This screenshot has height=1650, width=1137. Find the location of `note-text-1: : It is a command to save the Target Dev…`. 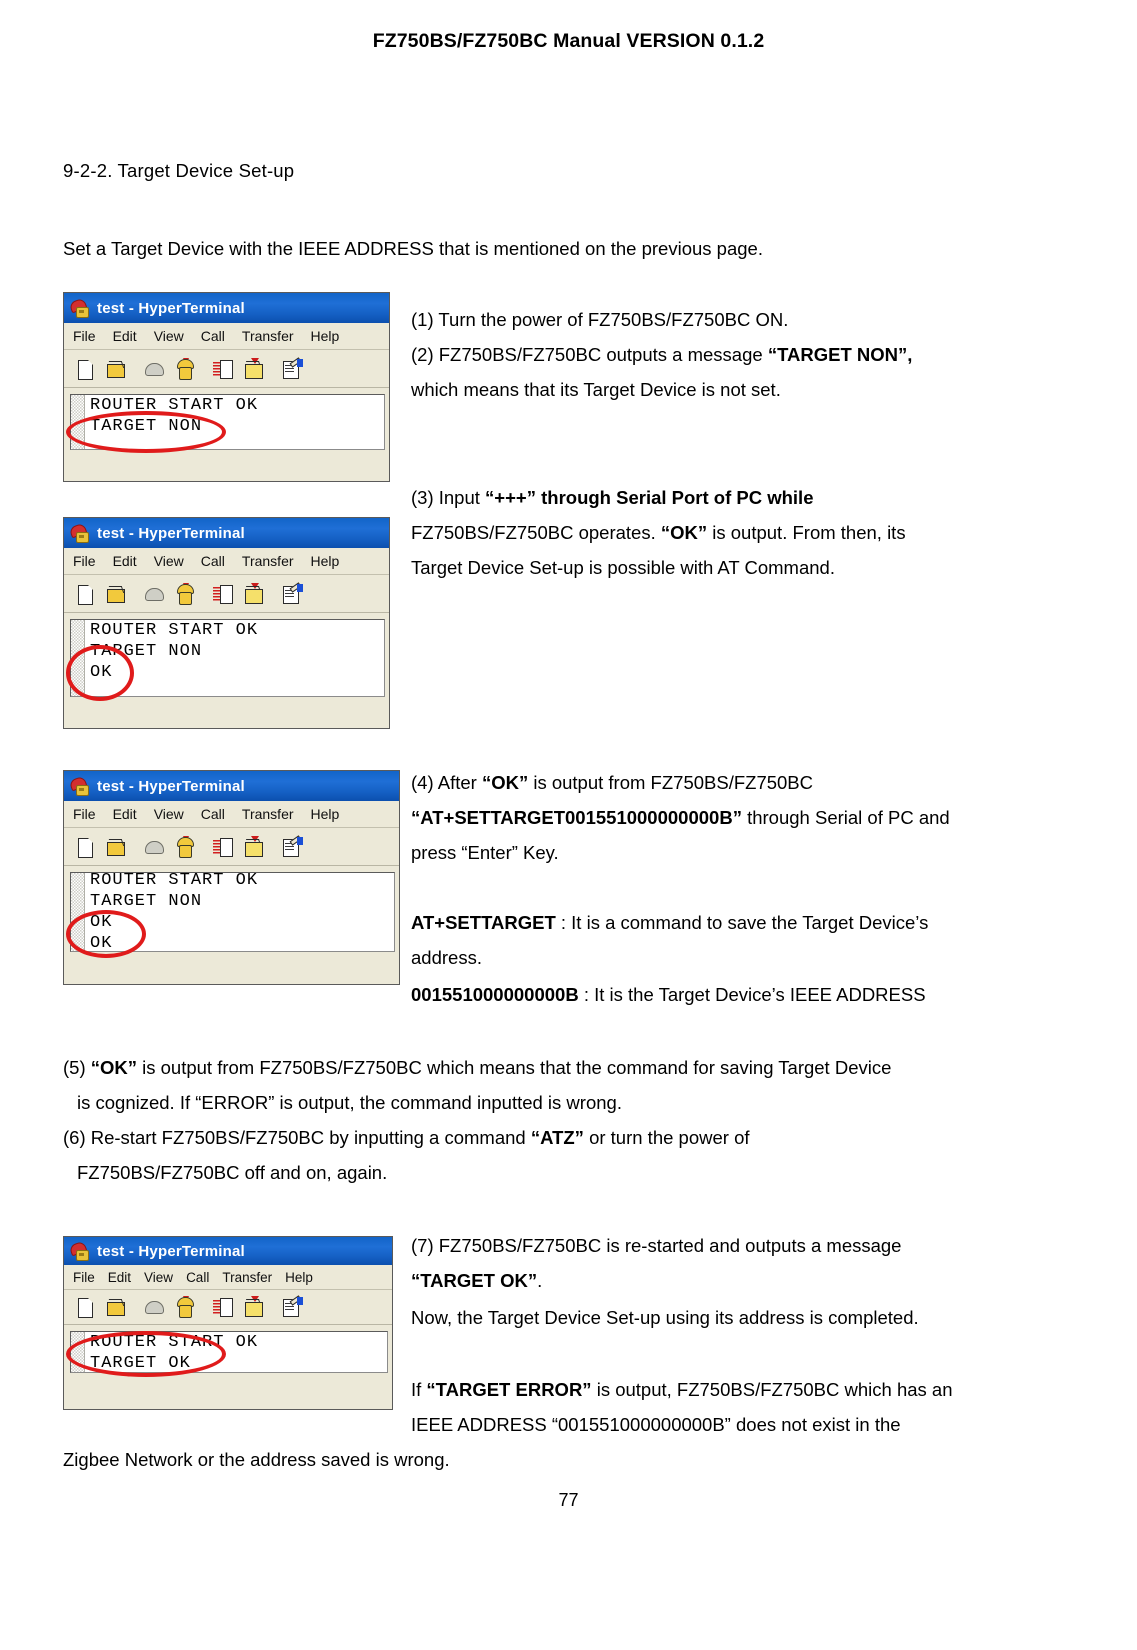

note-text-1: : It is a command to save the Target Dev… is located at coordinates (742, 922).